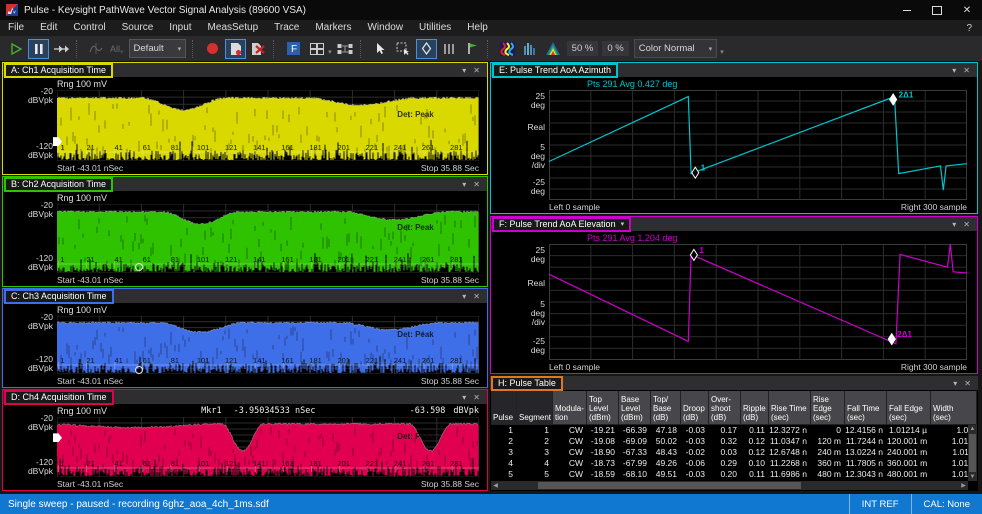 The width and height of the screenshot is (982, 514). Describe the element at coordinates (61, 49) in the screenshot. I see `single-step-button` at that location.